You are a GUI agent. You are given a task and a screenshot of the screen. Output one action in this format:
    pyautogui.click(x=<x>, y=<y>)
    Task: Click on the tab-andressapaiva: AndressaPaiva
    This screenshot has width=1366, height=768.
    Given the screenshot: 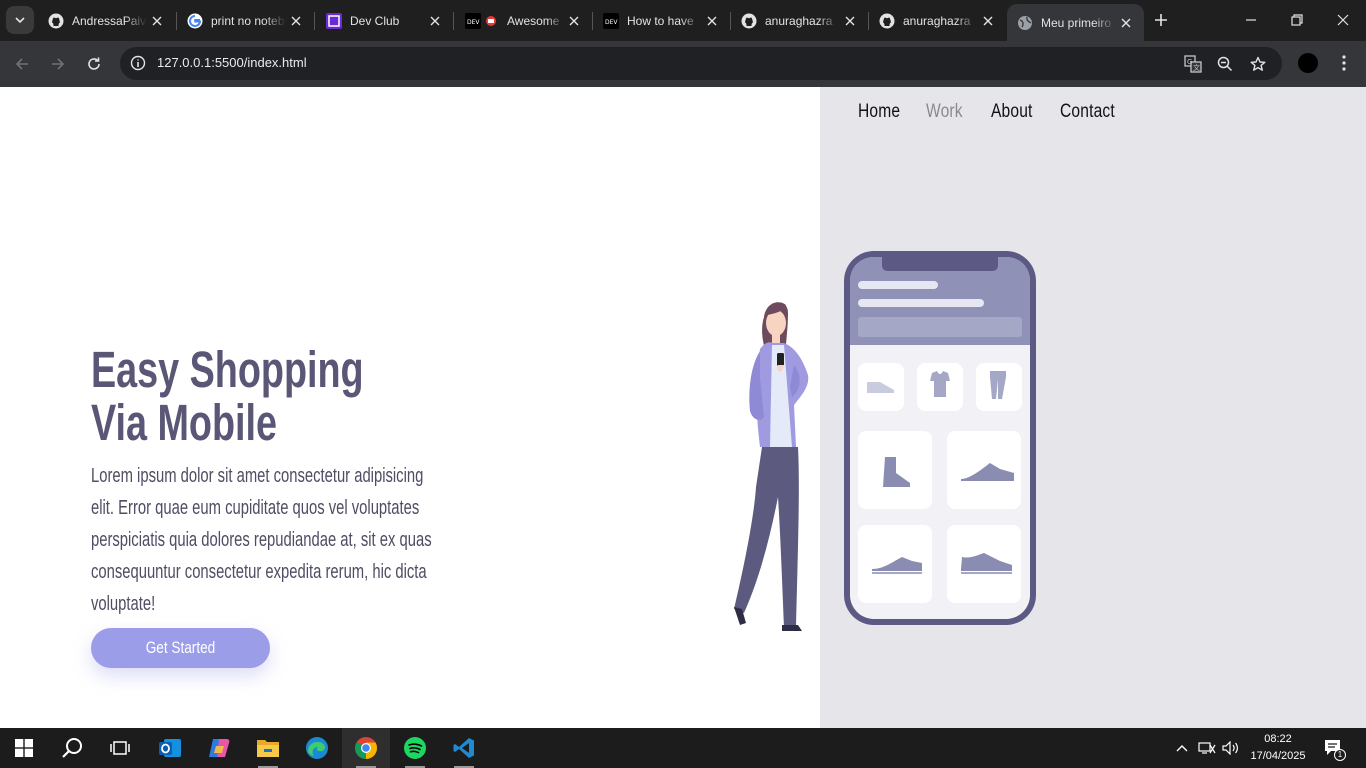 What is the action you would take?
    pyautogui.click(x=106, y=20)
    